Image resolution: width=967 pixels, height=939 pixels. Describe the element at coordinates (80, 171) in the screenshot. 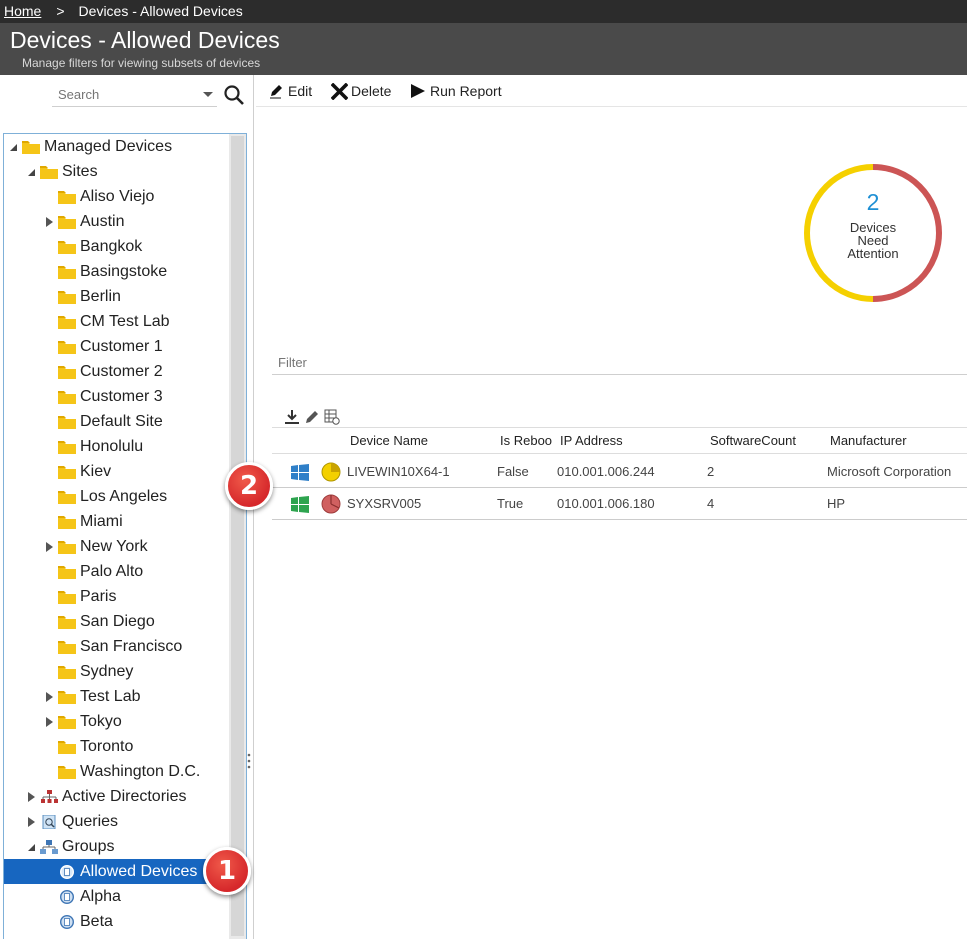

I see `tree-node-label: Sites` at that location.